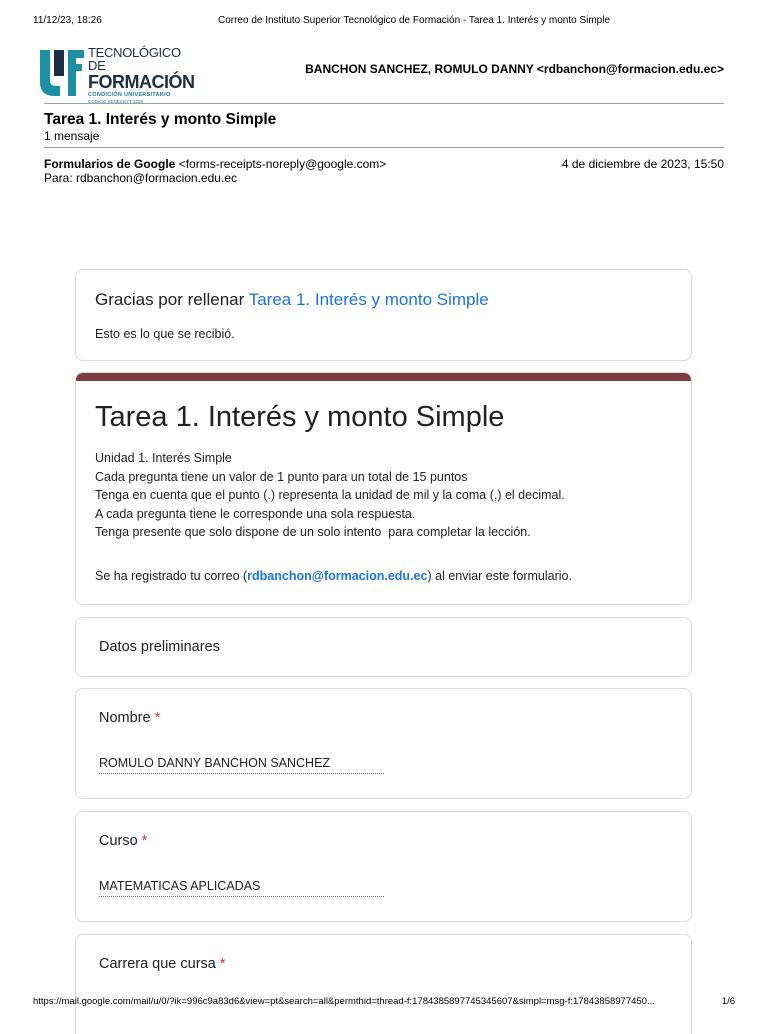 The height and width of the screenshot is (1034, 768). What do you see at coordinates (383, 866) in the screenshot?
I see `question-card: Curso * MATEMATICAS APLICADAS` at bounding box center [383, 866].